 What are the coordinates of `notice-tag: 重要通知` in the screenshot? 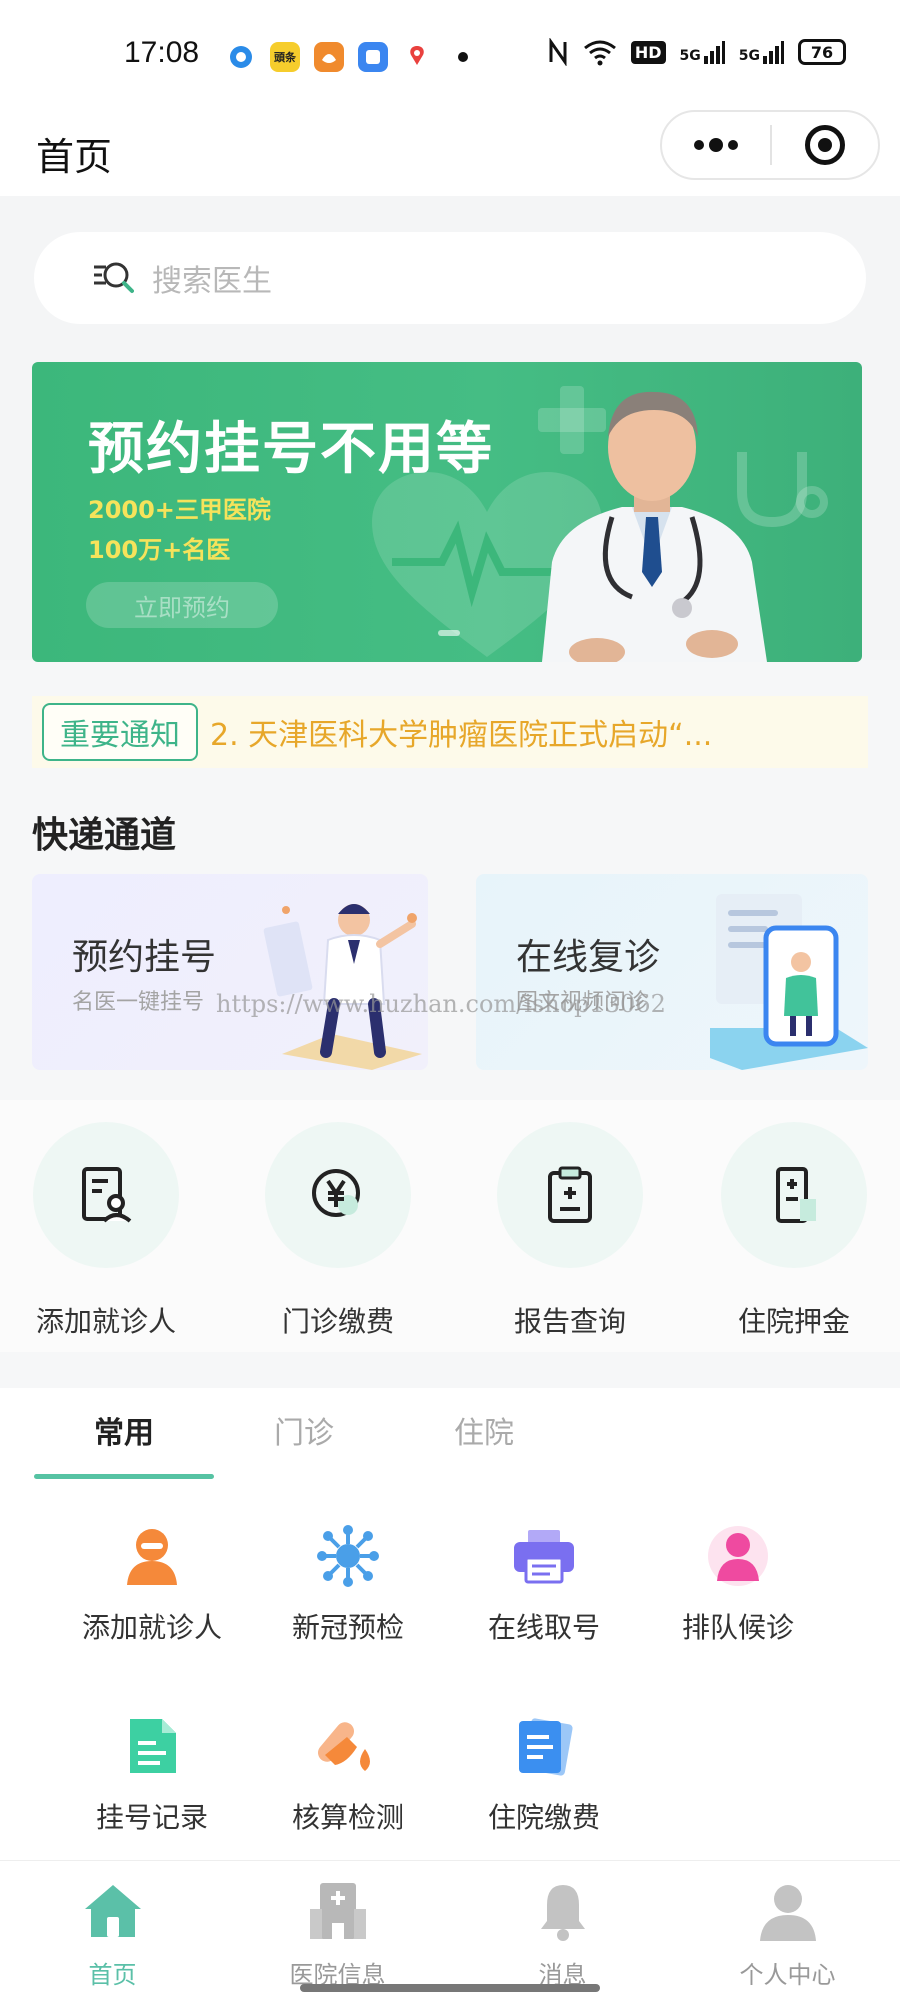 It's located at (120, 732).